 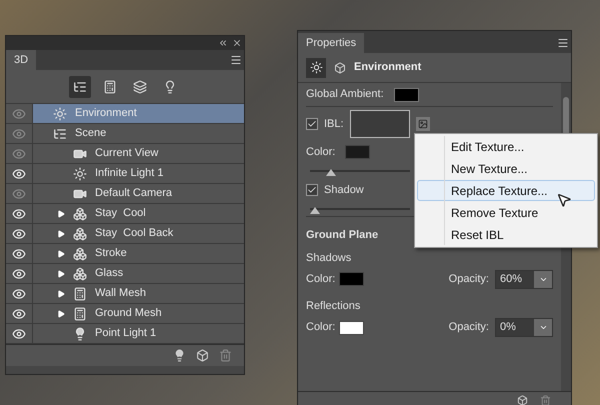 What do you see at coordinates (140, 87) in the screenshot?
I see `layers-icon` at bounding box center [140, 87].